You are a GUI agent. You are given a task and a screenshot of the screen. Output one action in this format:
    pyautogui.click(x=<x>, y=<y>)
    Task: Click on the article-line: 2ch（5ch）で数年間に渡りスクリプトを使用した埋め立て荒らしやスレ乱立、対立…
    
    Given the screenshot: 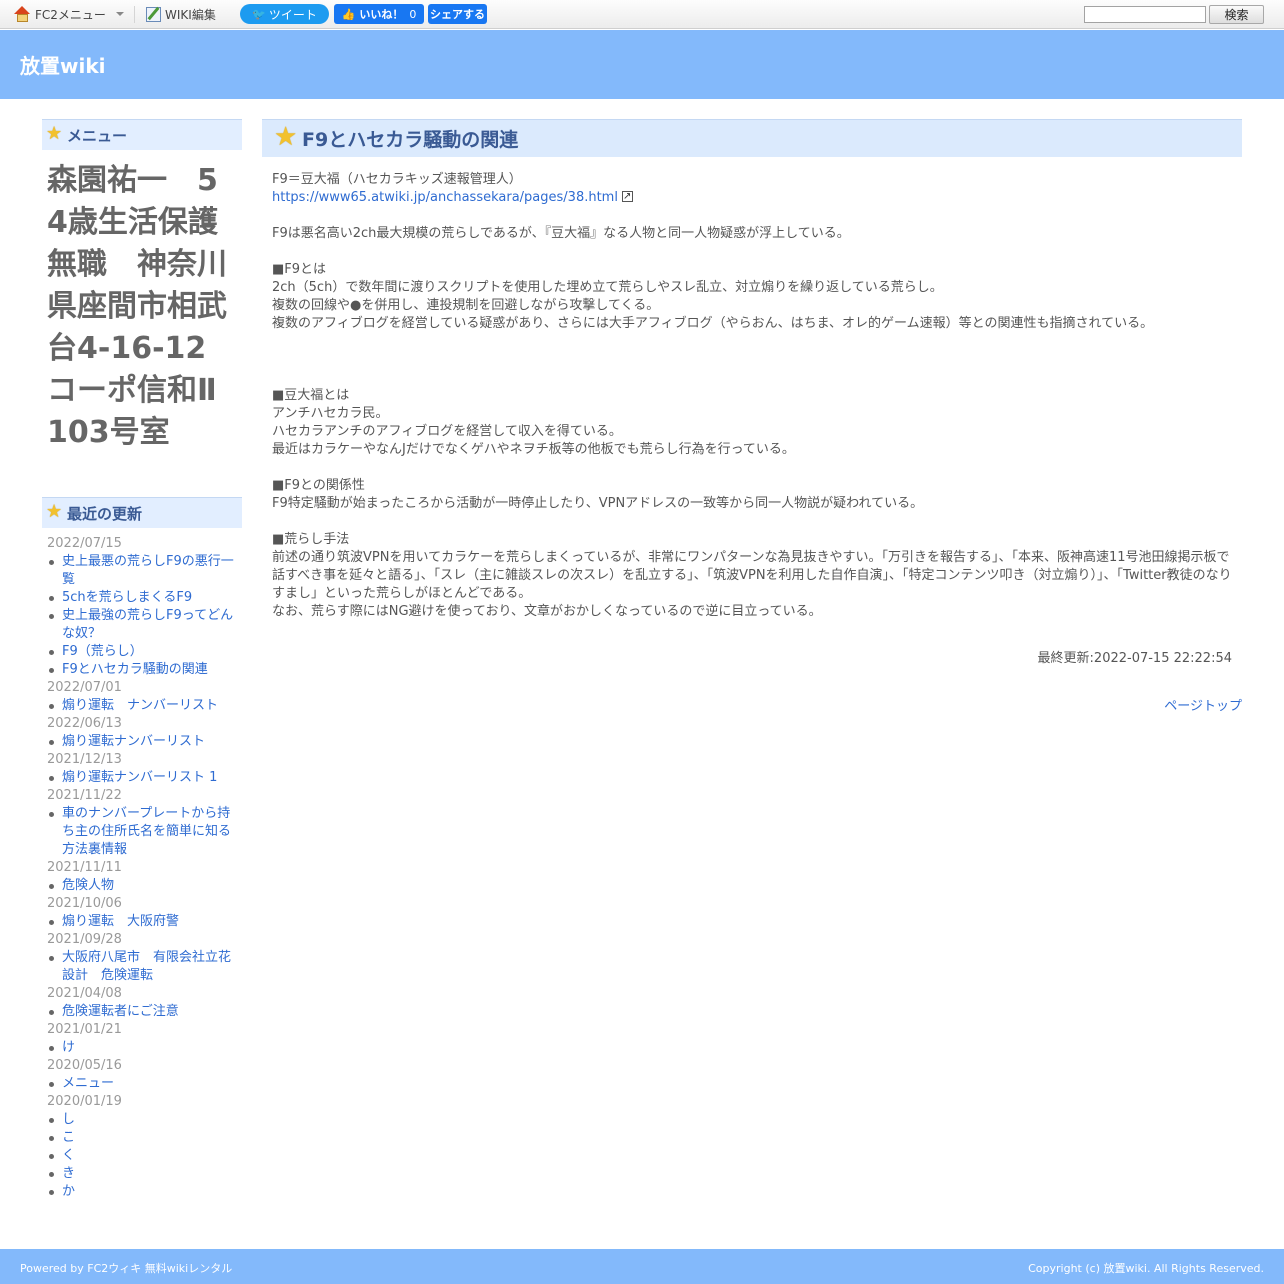 What is the action you would take?
    pyautogui.click(x=607, y=287)
    